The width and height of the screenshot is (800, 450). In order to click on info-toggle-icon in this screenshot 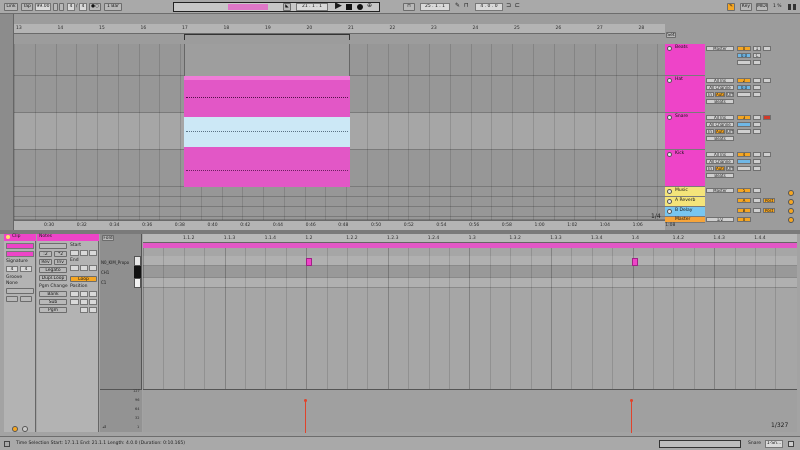, I will do `click(7, 444)`.